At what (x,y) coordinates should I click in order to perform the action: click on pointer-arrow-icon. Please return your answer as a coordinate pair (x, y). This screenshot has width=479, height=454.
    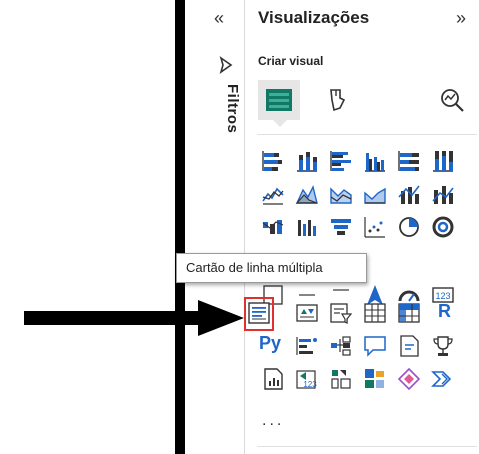
    Looking at the image, I should click on (134, 318).